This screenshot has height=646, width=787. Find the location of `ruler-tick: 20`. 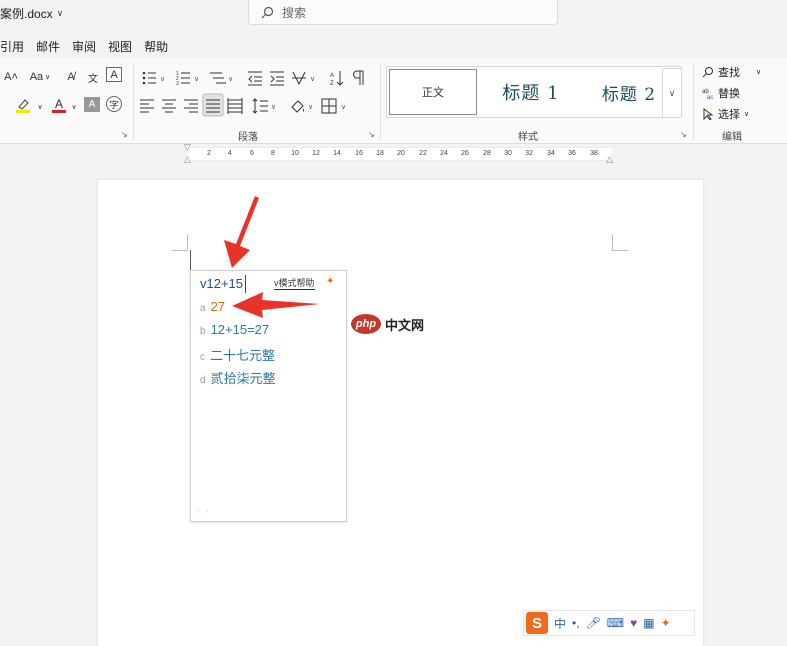

ruler-tick: 20 is located at coordinates (401, 153).